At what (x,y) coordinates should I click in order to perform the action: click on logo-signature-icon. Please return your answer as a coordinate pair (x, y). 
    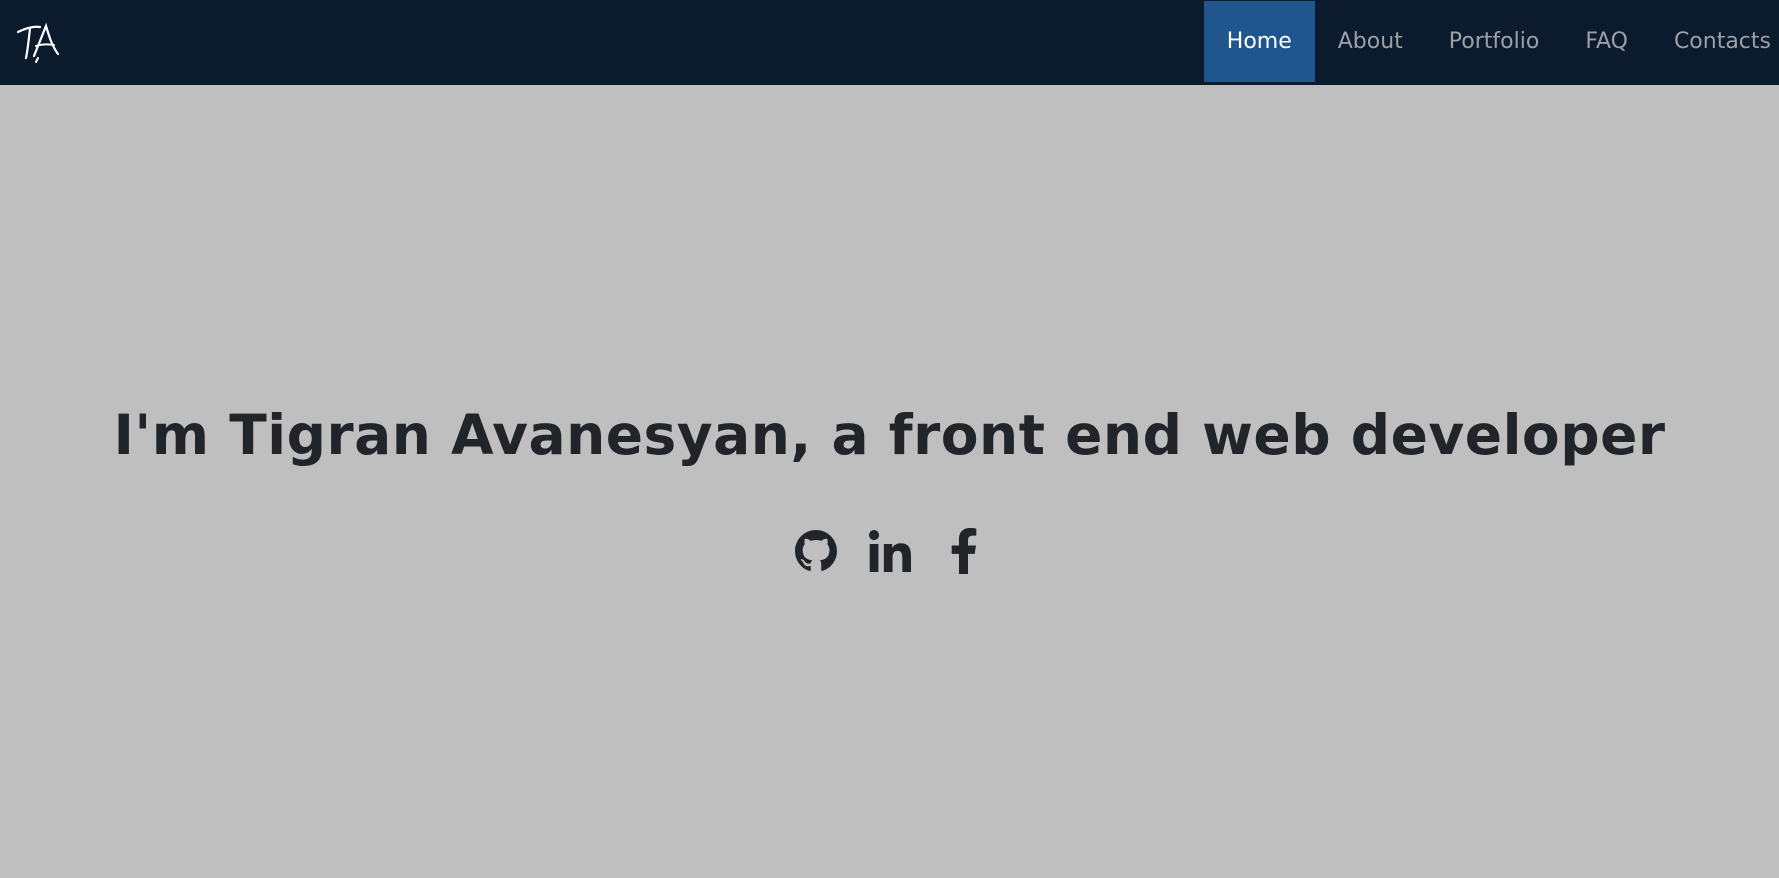
    Looking at the image, I should click on (38, 42).